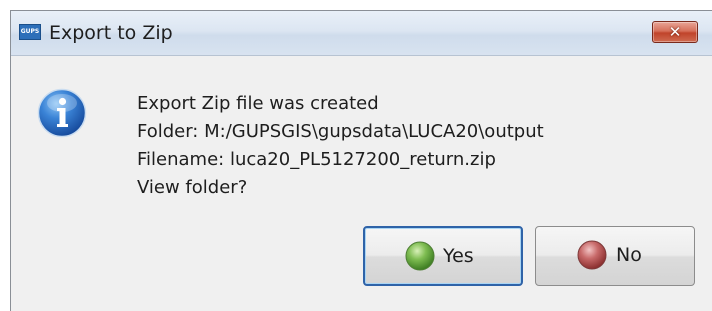 This screenshot has width=712, height=311. What do you see at coordinates (62, 113) in the screenshot?
I see `information-icon` at bounding box center [62, 113].